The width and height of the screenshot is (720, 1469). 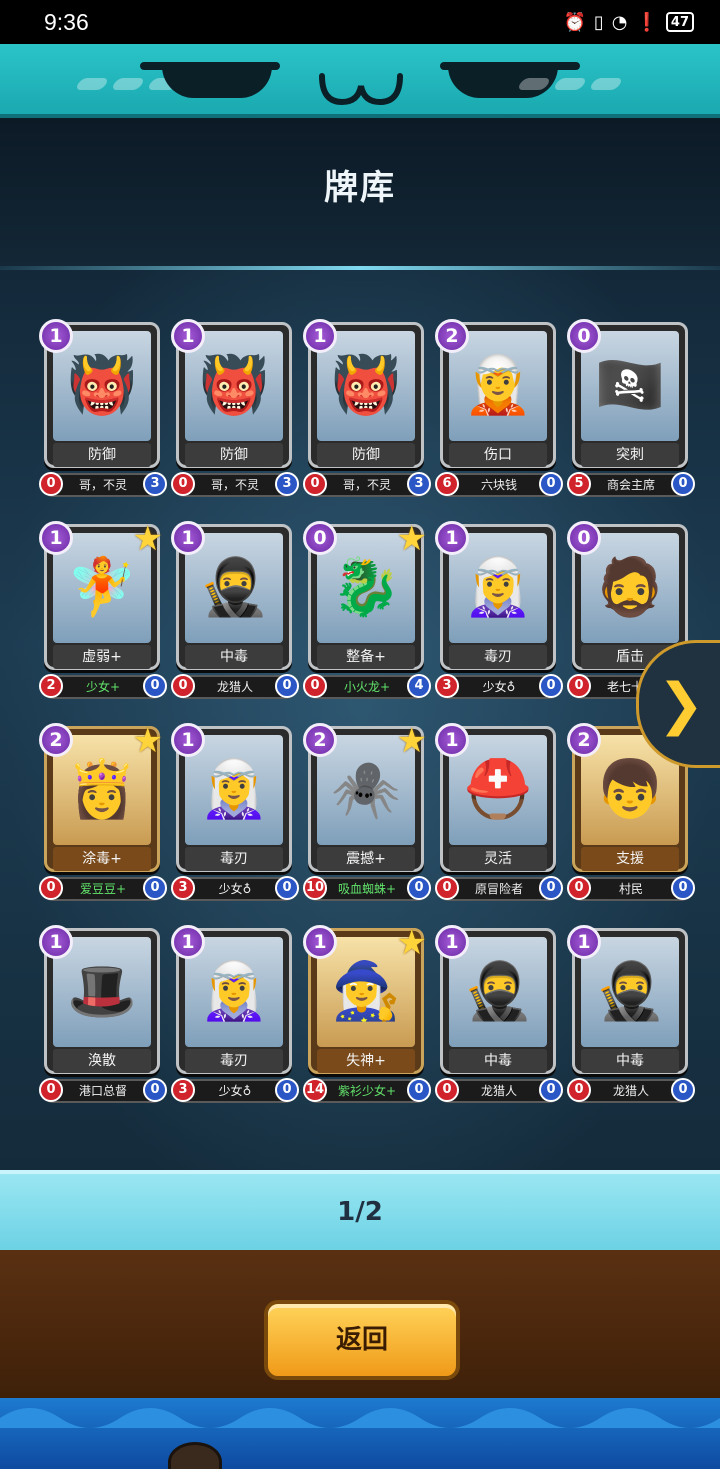 I want to click on card-name: 支援, so click(x=630, y=859).